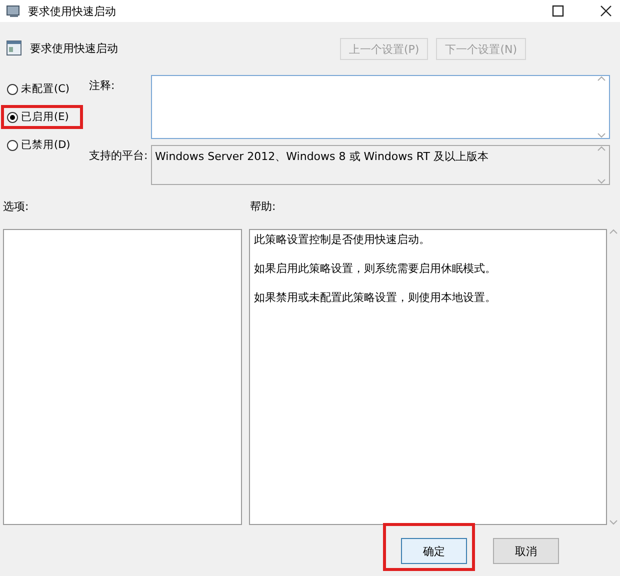 Image resolution: width=620 pixels, height=576 pixels. Describe the element at coordinates (526, 551) in the screenshot. I see `dialog-button: 取消` at that location.